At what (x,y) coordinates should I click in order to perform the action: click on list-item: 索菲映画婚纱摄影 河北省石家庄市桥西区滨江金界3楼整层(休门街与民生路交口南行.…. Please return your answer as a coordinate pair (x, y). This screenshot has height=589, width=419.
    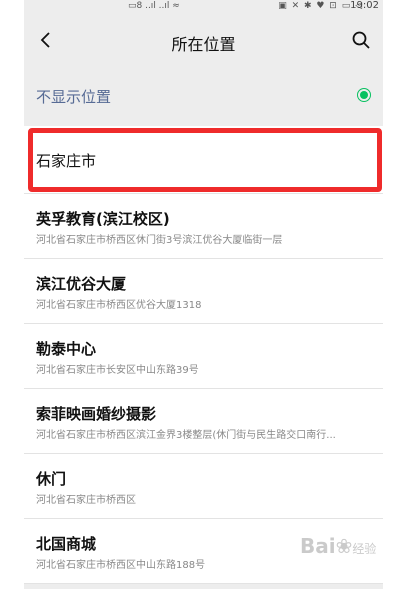
    Looking at the image, I should click on (203, 421).